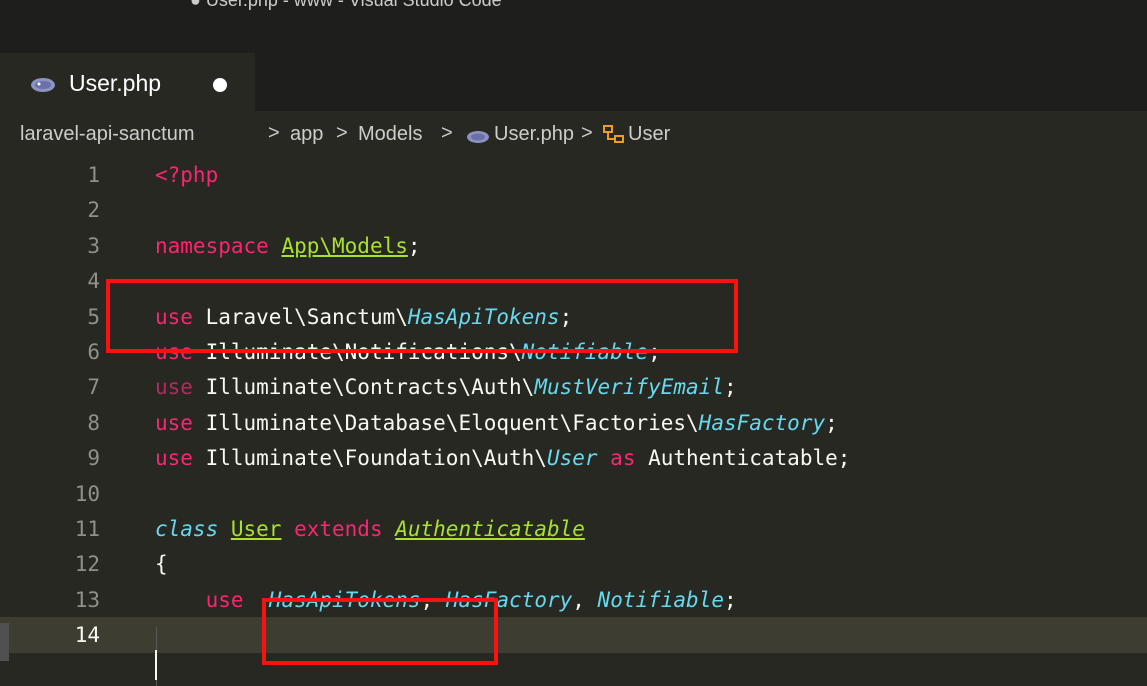 This screenshot has height=686, width=1147. What do you see at coordinates (573, 12) in the screenshot?
I see `window-titlebar: ● User.php - www - Visual Studio Code` at bounding box center [573, 12].